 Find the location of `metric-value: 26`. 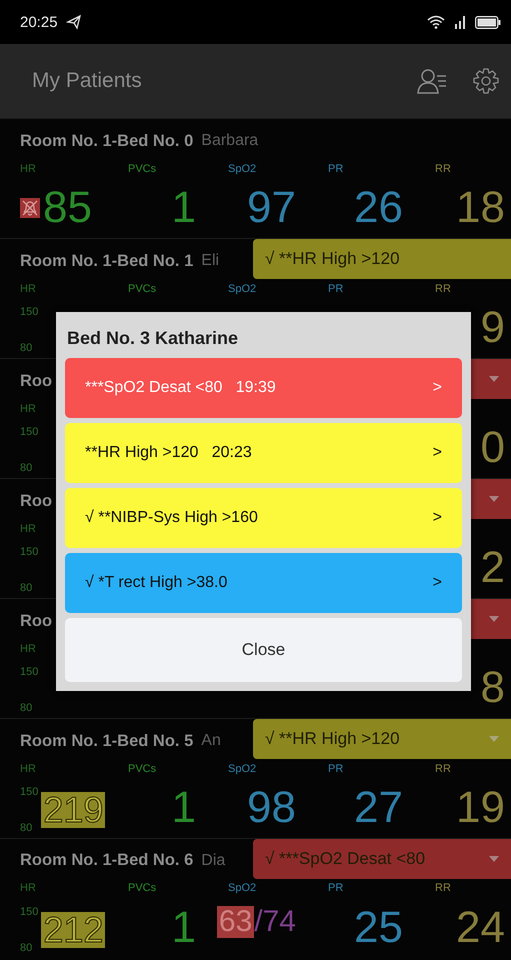

metric-value: 26 is located at coordinates (378, 208).